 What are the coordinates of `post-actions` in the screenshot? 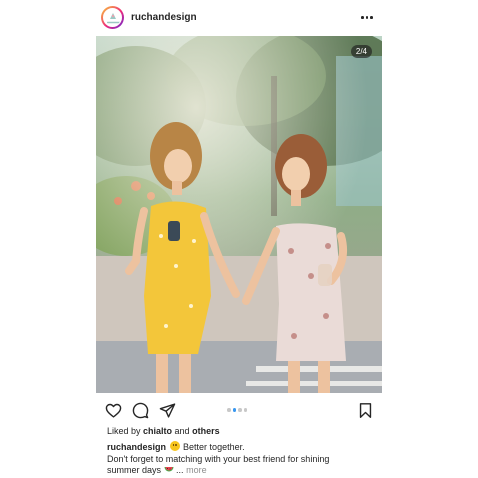 It's located at (239, 410).